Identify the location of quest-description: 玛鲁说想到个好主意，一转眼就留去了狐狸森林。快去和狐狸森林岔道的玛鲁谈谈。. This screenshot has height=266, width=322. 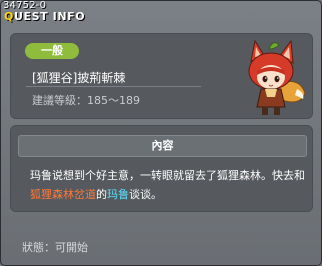
(167, 185).